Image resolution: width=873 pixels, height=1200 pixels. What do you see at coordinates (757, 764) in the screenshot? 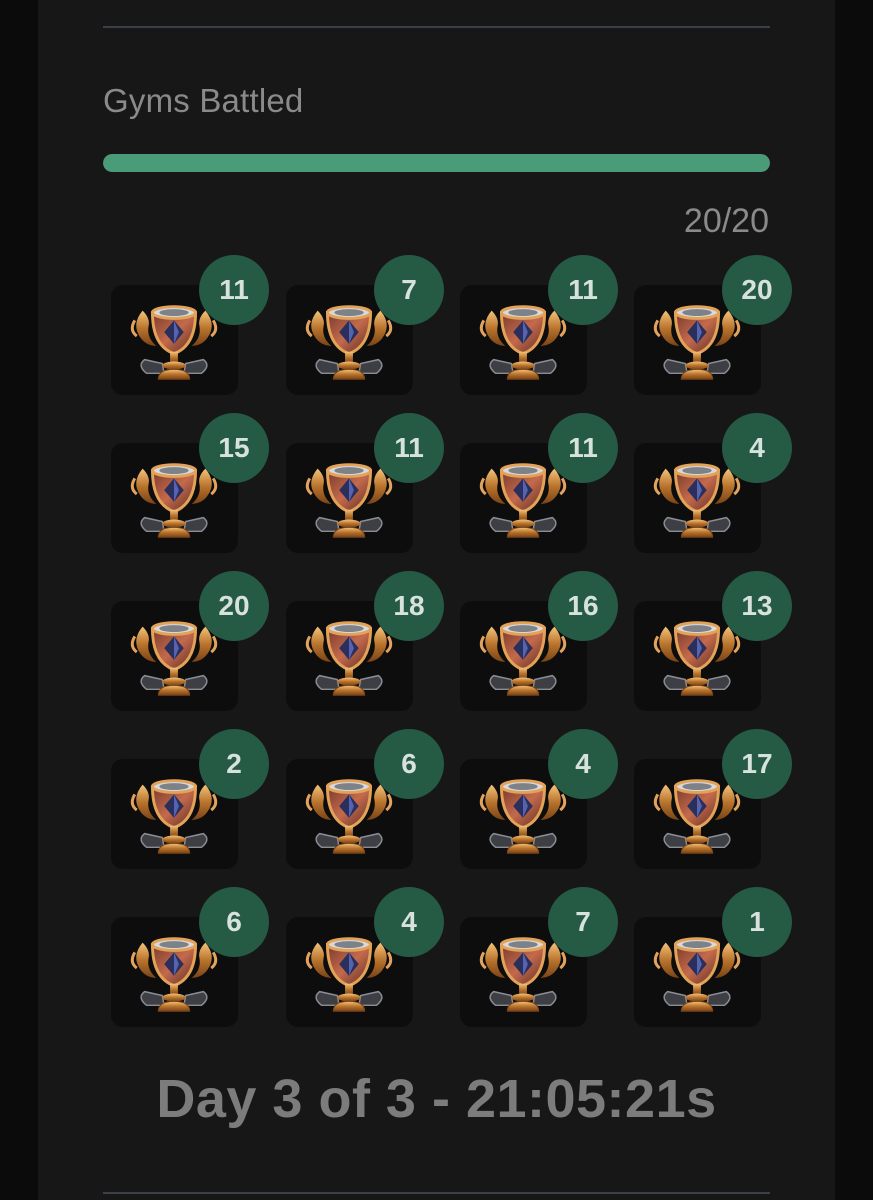
I see `battle-count-badge: 17` at bounding box center [757, 764].